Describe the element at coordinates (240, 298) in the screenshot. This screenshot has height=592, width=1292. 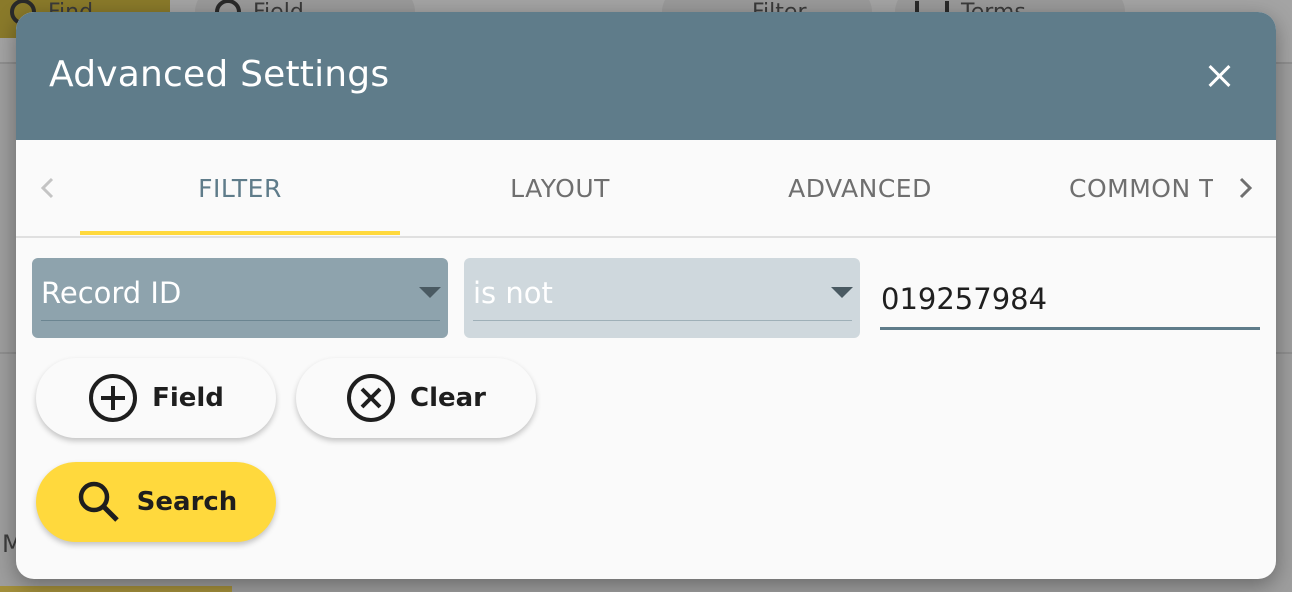
I see `field-select: Record ID` at that location.